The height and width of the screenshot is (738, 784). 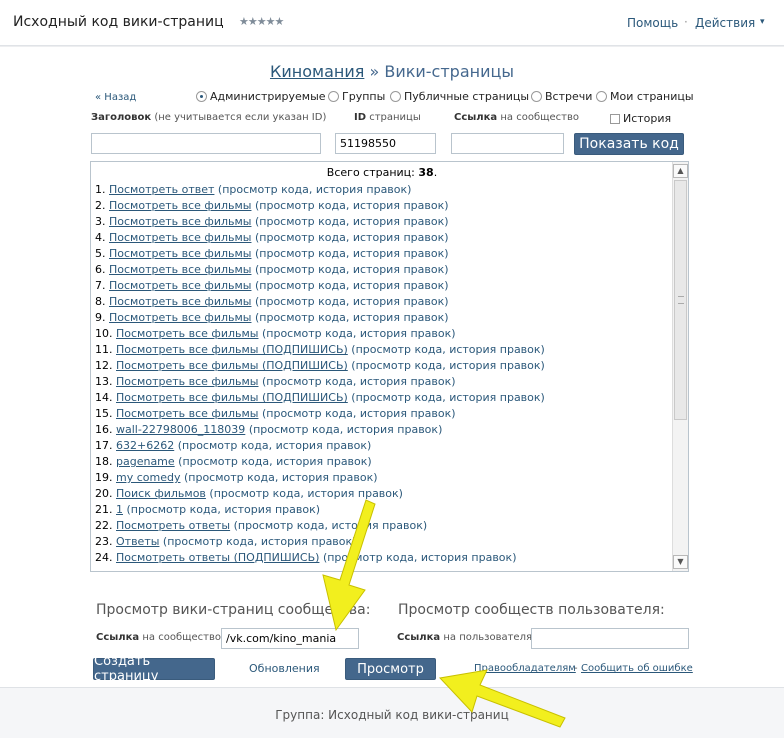 What do you see at coordinates (137, 541) in the screenshot?
I see `page-title-link: Ответы` at bounding box center [137, 541].